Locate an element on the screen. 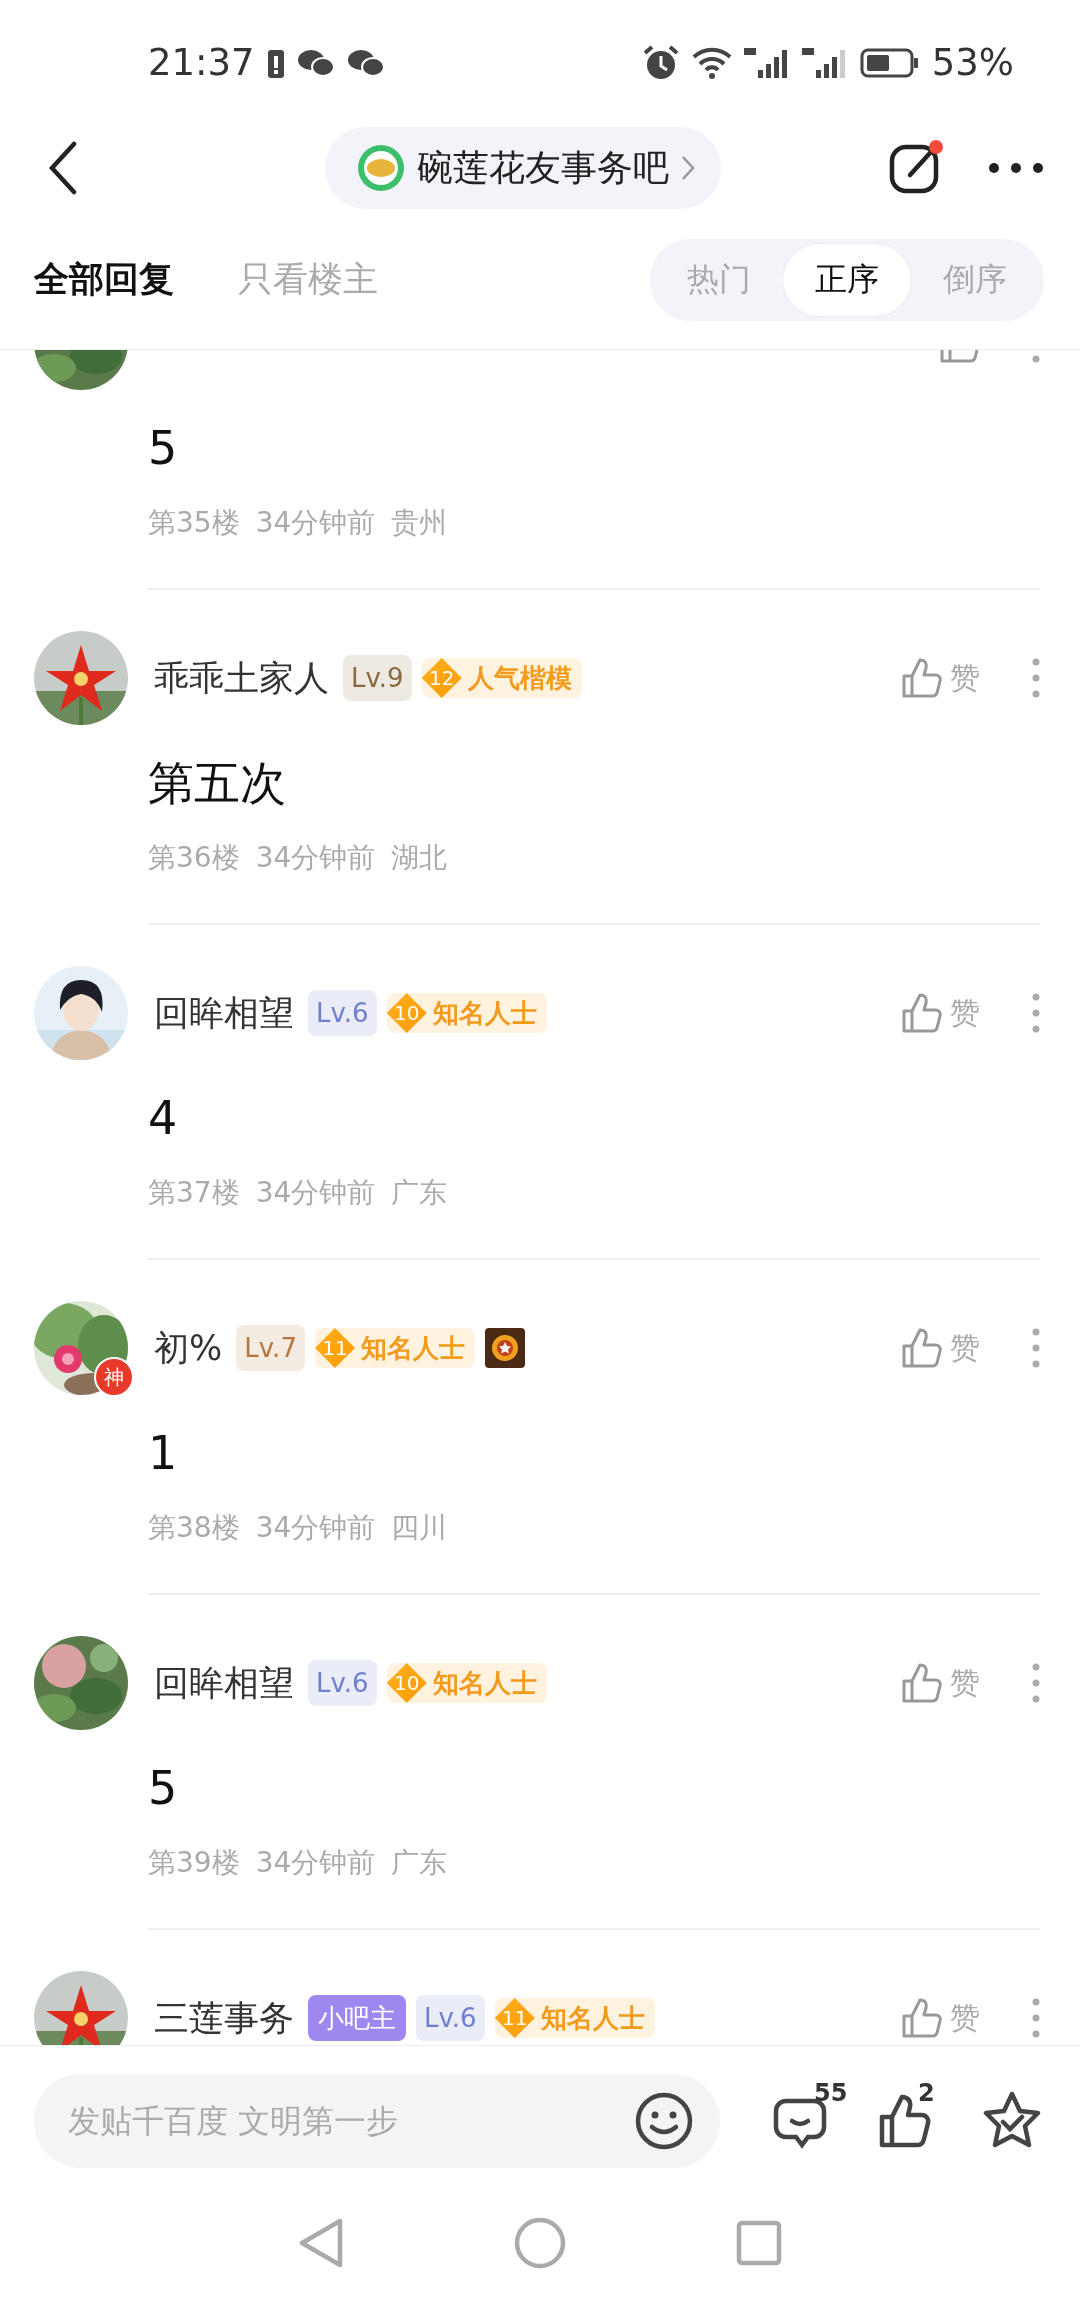 The width and height of the screenshot is (1080, 2310). floor-number: 第35楼 is located at coordinates (194, 523).